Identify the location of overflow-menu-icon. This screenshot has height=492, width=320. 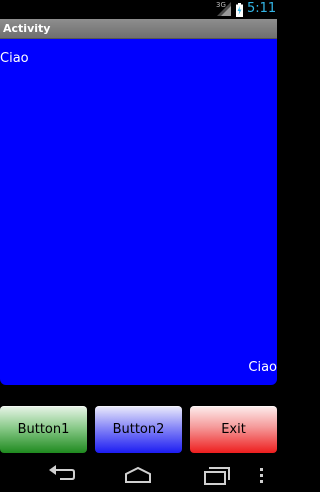
(262, 475).